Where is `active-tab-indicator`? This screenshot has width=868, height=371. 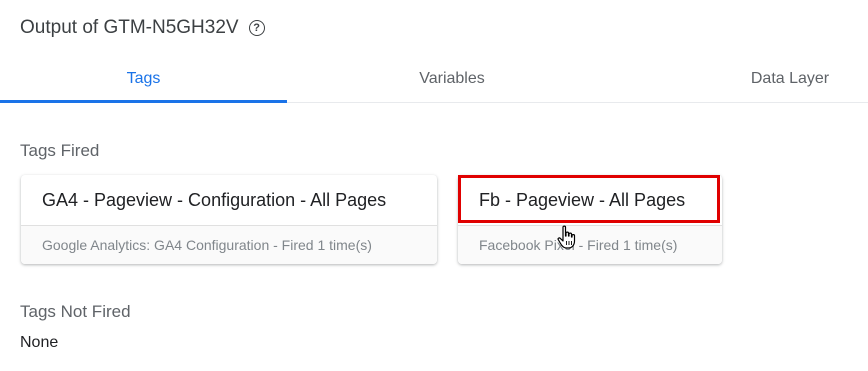 active-tab-indicator is located at coordinates (143, 101).